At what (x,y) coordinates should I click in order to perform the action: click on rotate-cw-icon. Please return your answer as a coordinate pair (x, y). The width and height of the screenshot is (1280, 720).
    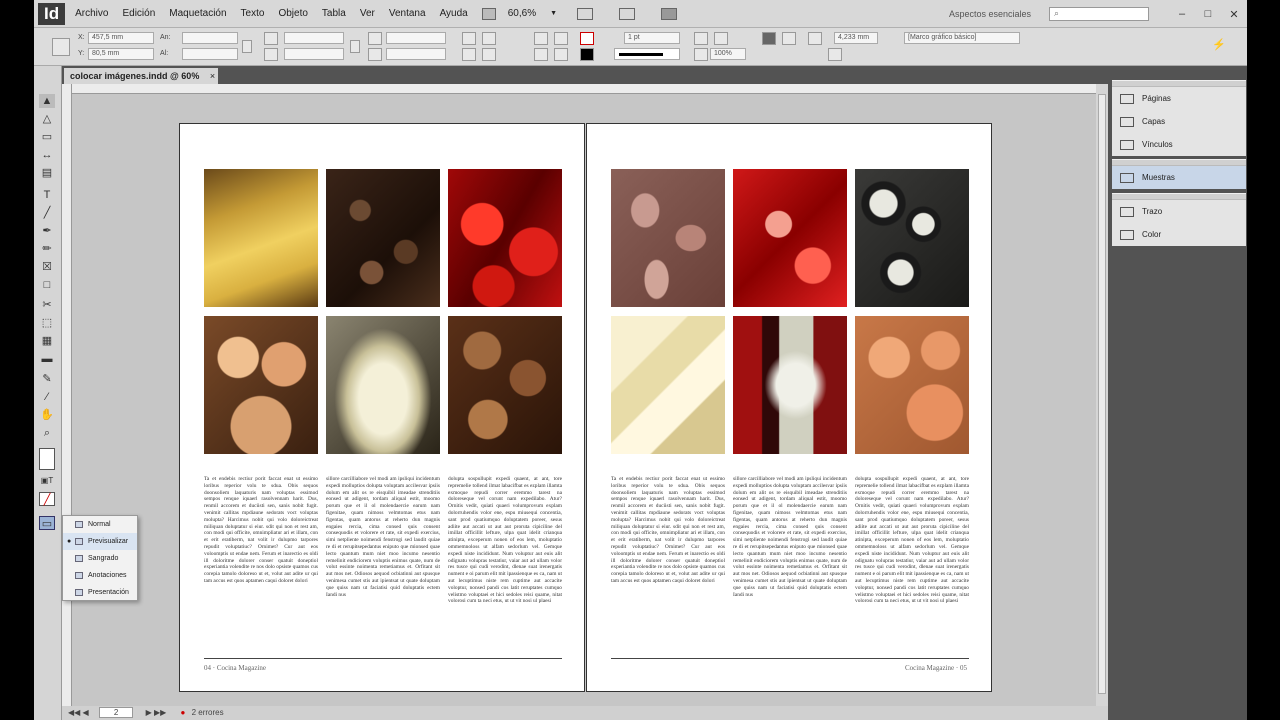
    Looking at the image, I should click on (469, 38).